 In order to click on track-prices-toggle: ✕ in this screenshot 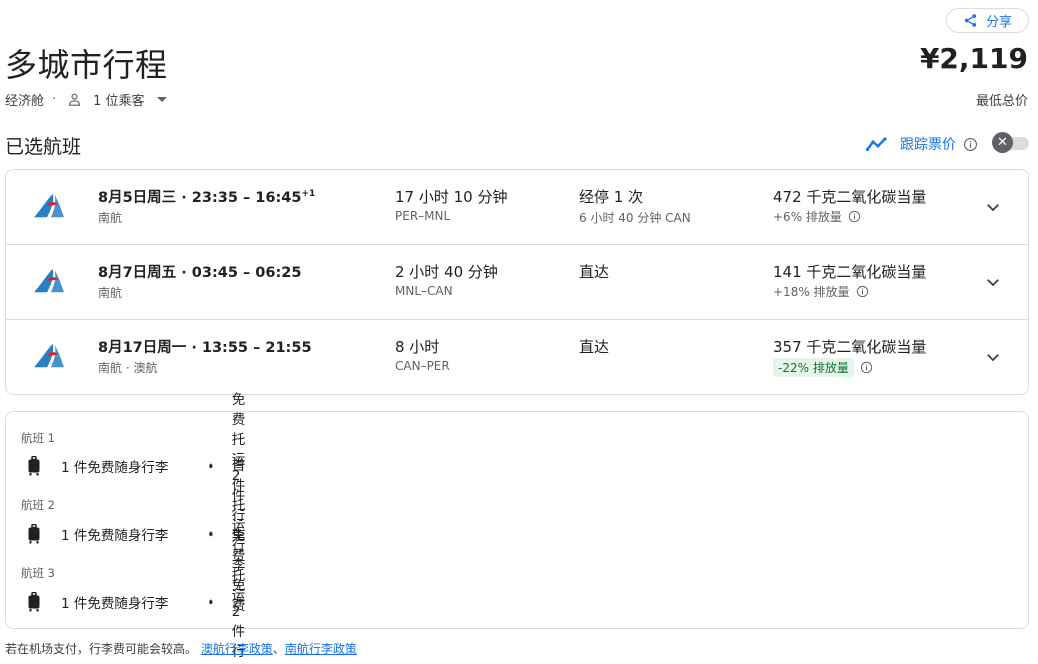, I will do `click(1011, 143)`.